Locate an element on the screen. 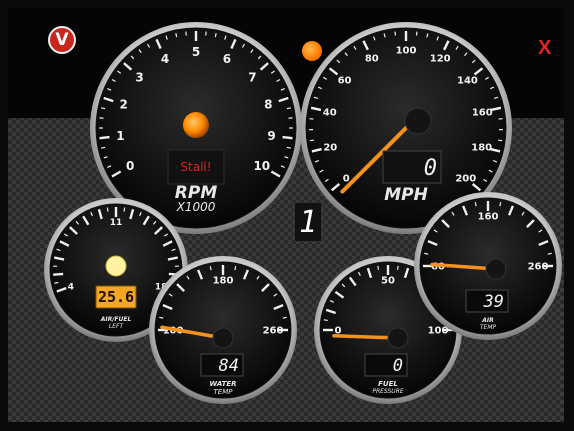 The height and width of the screenshot is (431, 574). mph-tick-label: 80 is located at coordinates (372, 58).